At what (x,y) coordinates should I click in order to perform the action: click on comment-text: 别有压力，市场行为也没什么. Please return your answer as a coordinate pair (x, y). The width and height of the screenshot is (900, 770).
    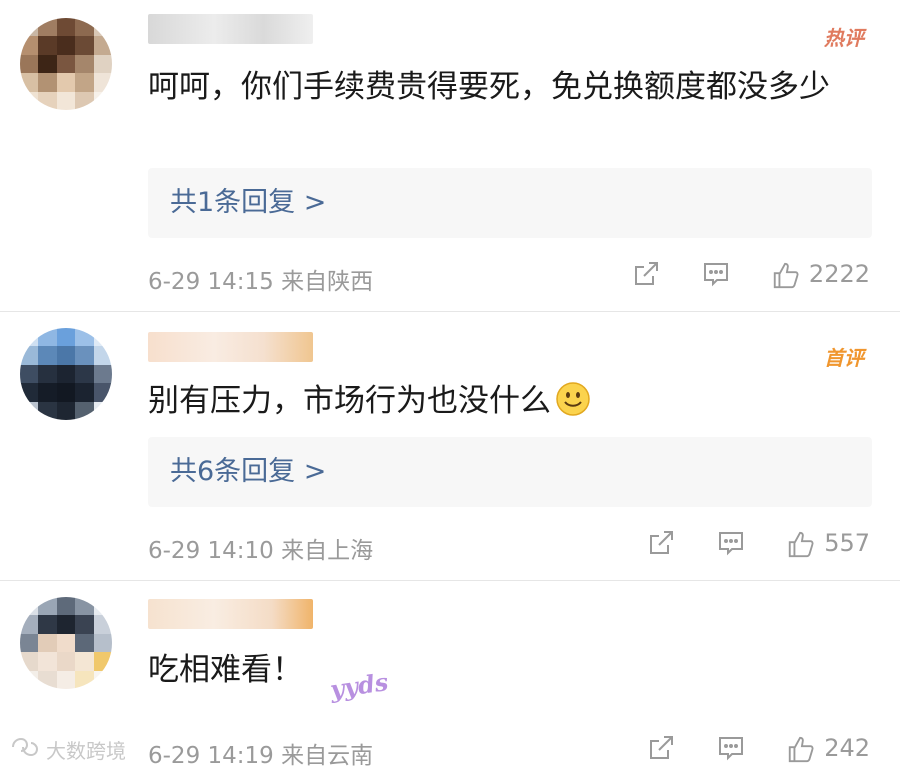
    Looking at the image, I should click on (510, 401).